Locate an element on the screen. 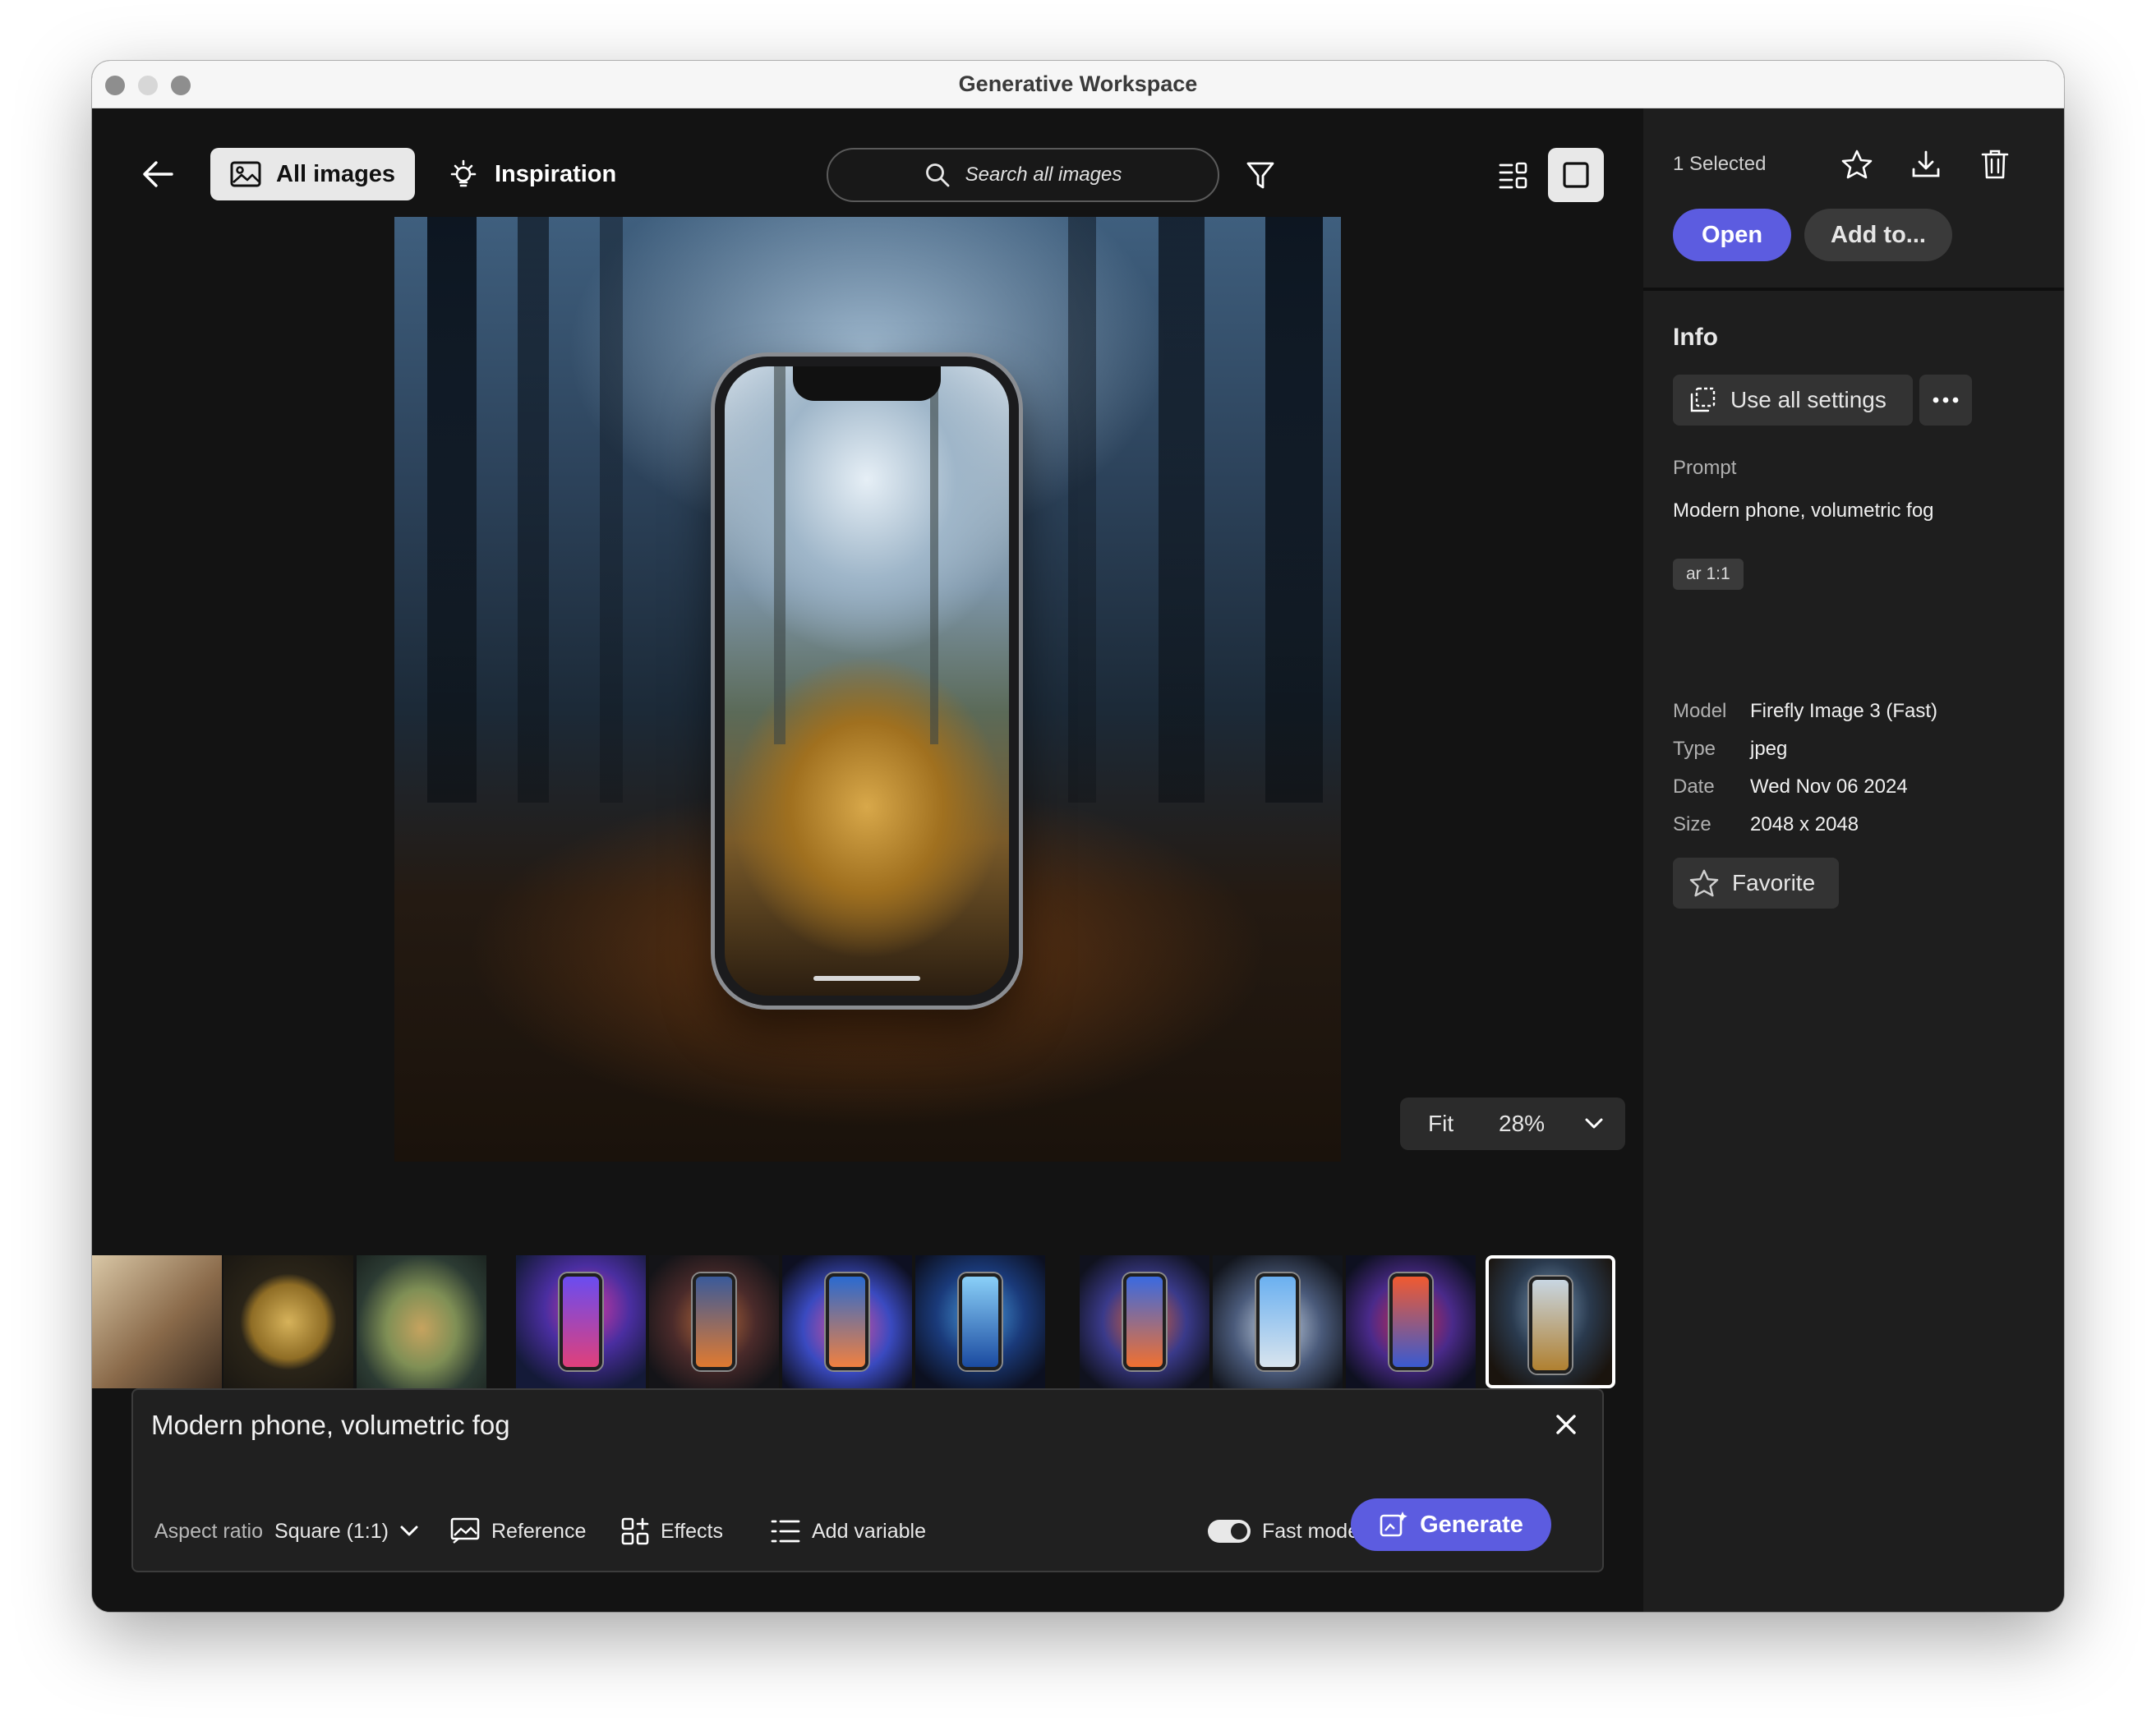  filmstrip is located at coordinates (867, 1321).